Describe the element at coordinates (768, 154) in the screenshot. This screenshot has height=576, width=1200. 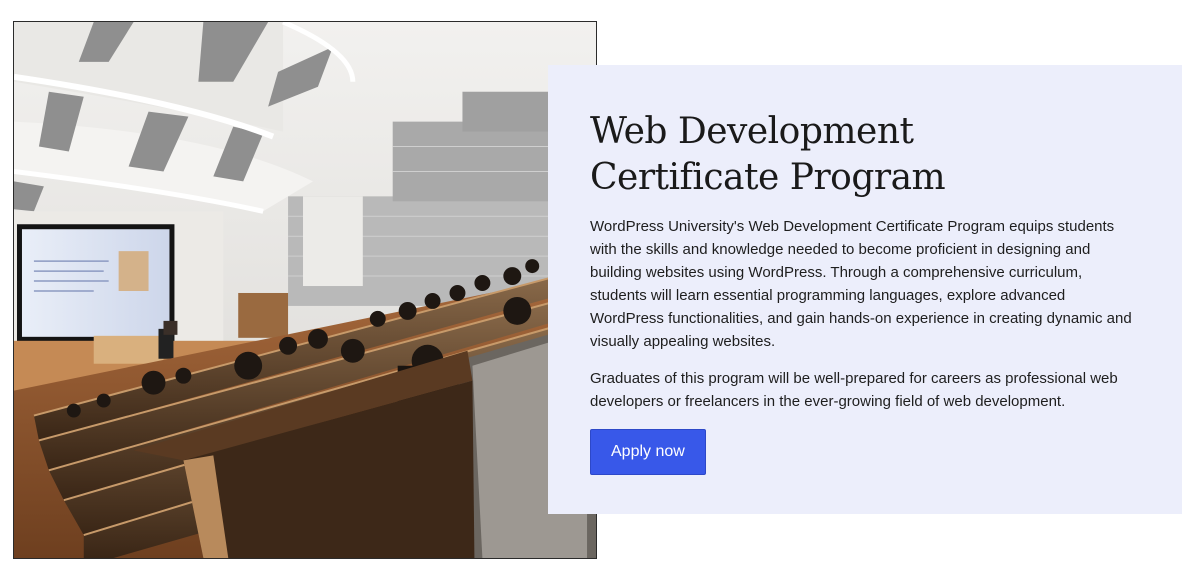
I see `program-title: Web Development Certificate Program` at that location.